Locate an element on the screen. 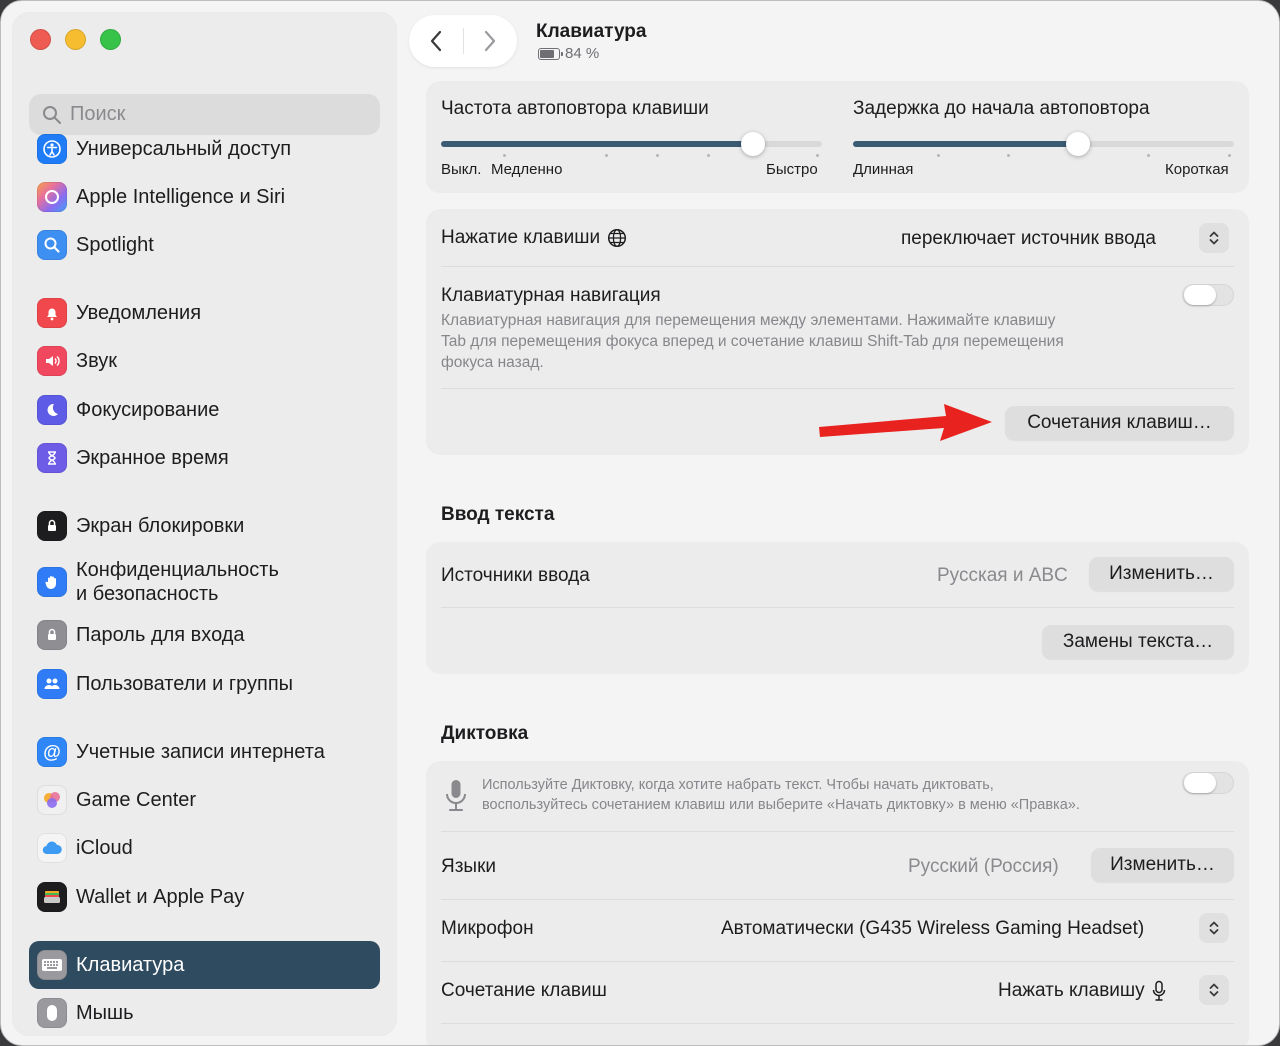 Image resolution: width=1280 pixels, height=1046 pixels. dictation-shortcut-value: Нажать клавишу is located at coordinates (1082, 991).